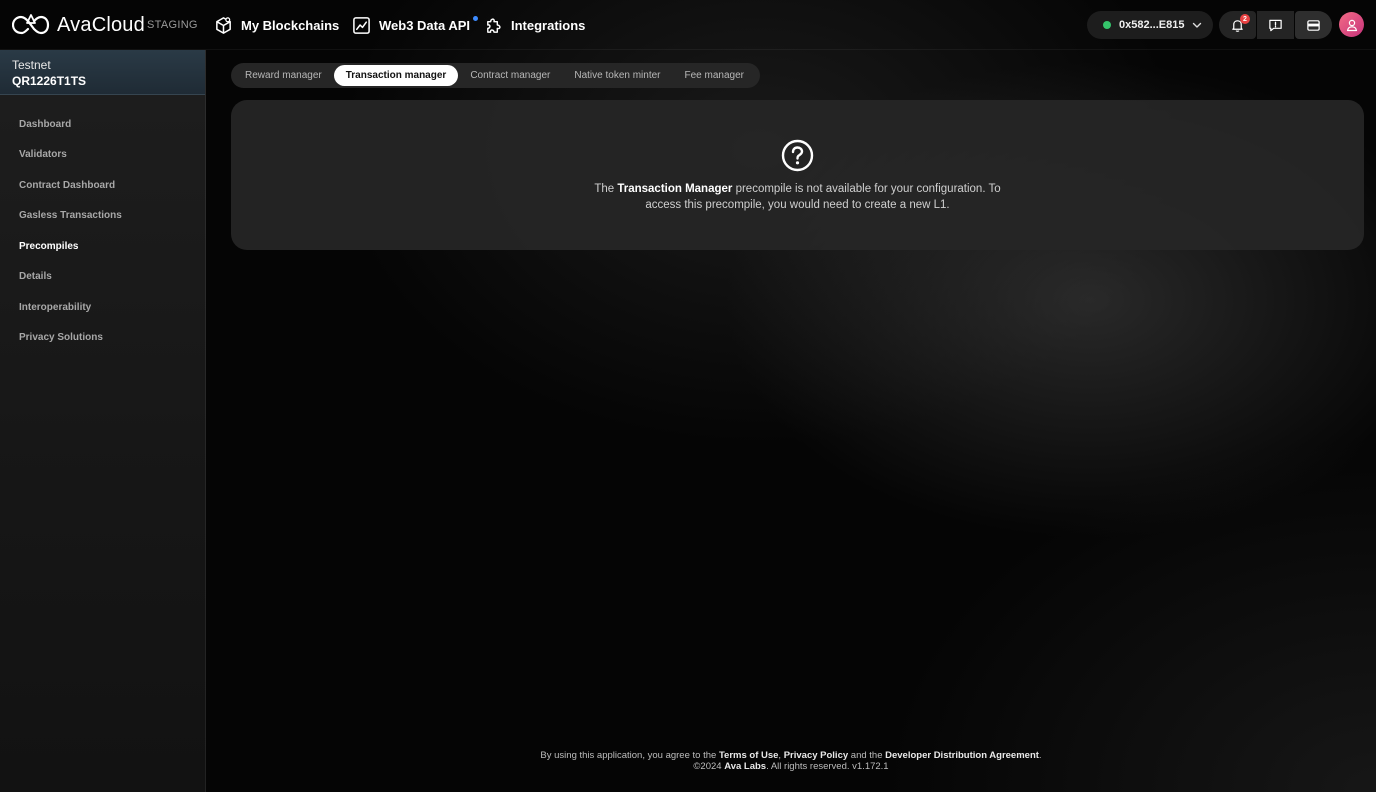 The image size is (1376, 792). I want to click on wallet-selector: 0x582...E815, so click(1150, 25).